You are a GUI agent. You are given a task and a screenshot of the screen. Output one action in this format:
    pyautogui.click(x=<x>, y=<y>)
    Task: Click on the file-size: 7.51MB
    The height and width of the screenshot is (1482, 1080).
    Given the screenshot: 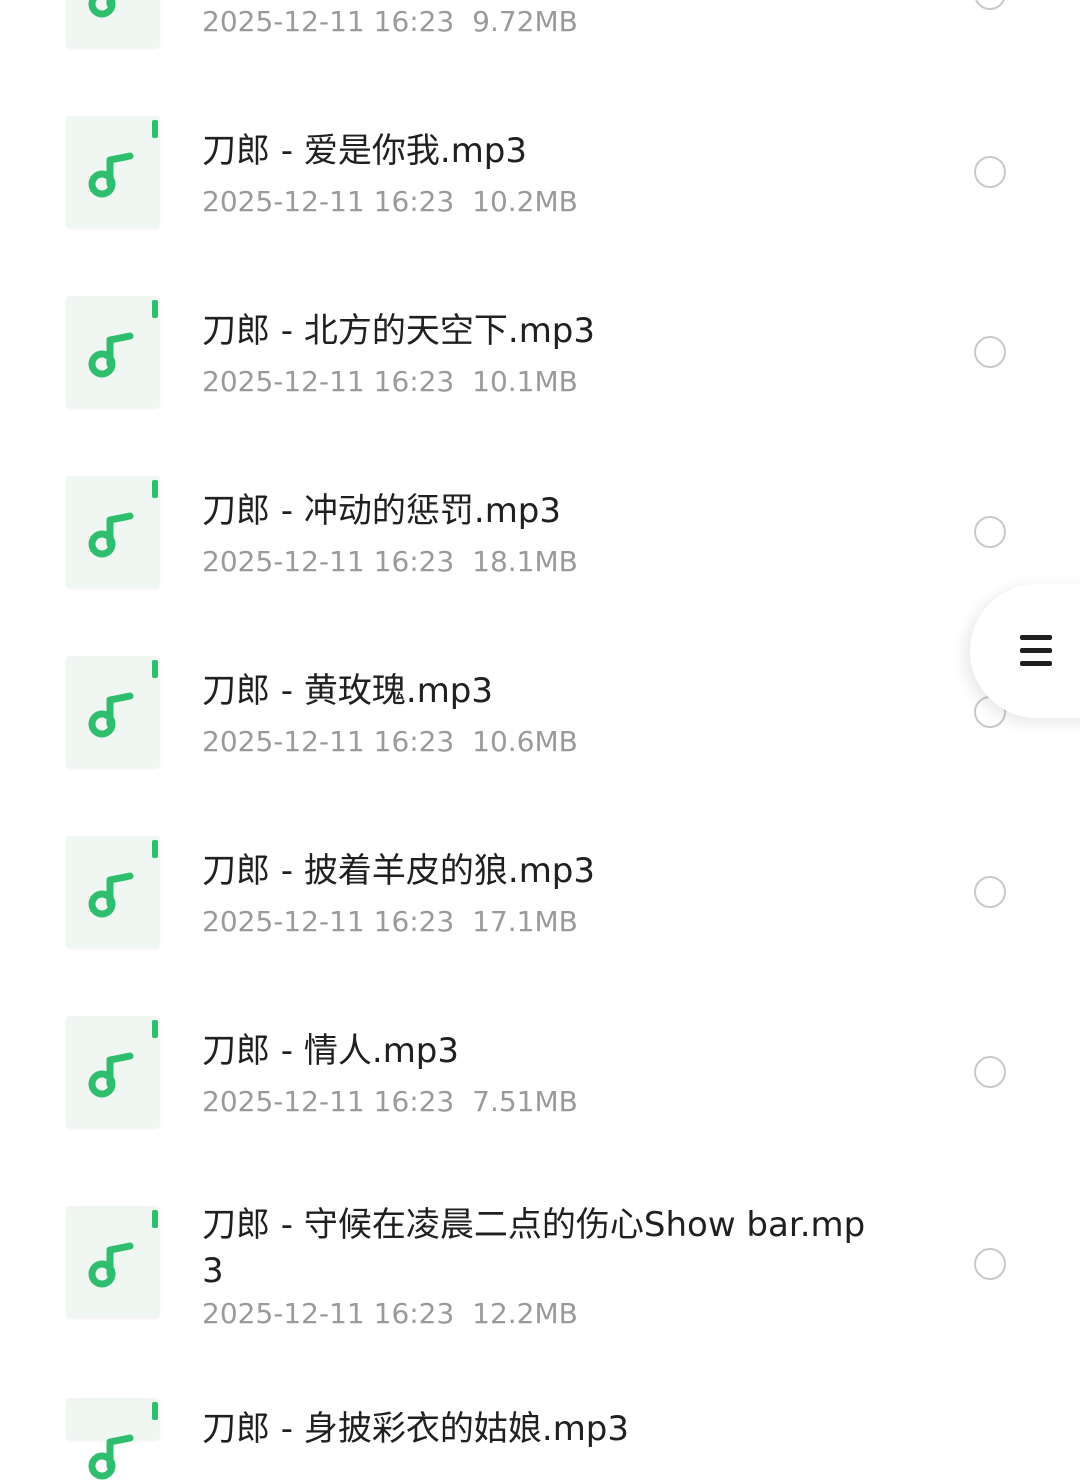 What is the action you would take?
    pyautogui.click(x=525, y=1101)
    